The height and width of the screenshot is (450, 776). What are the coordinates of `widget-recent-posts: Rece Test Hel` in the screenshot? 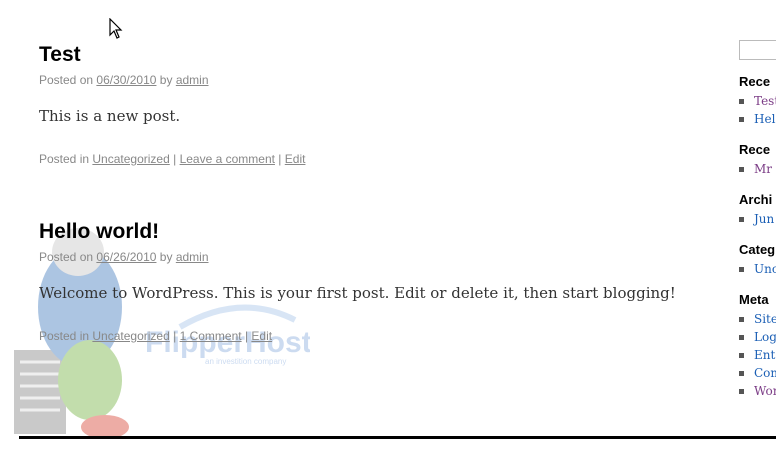 It's located at (757, 101).